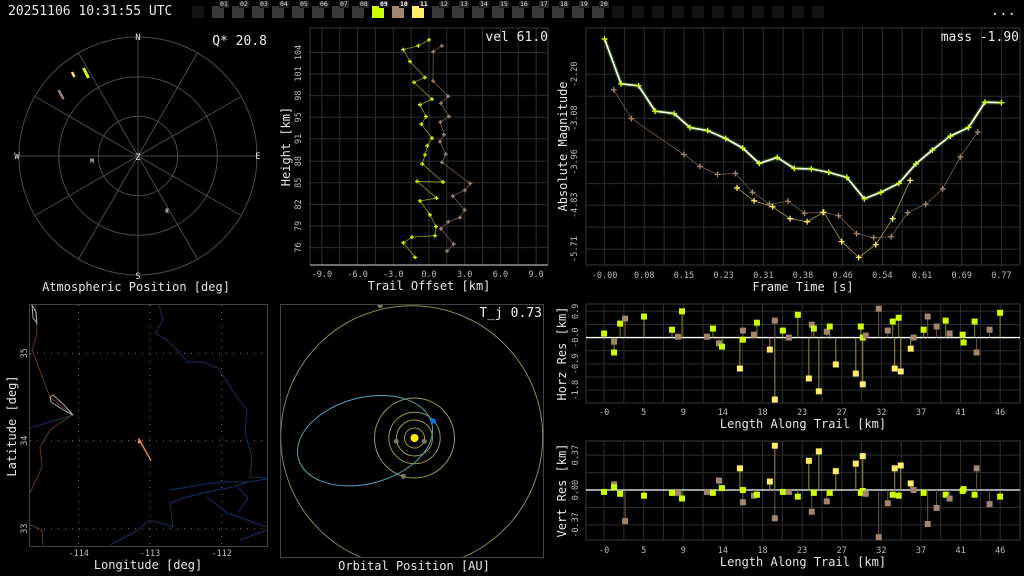 This screenshot has height=576, width=1024. Describe the element at coordinates (803, 353) in the screenshot. I see `plot-frame` at that location.